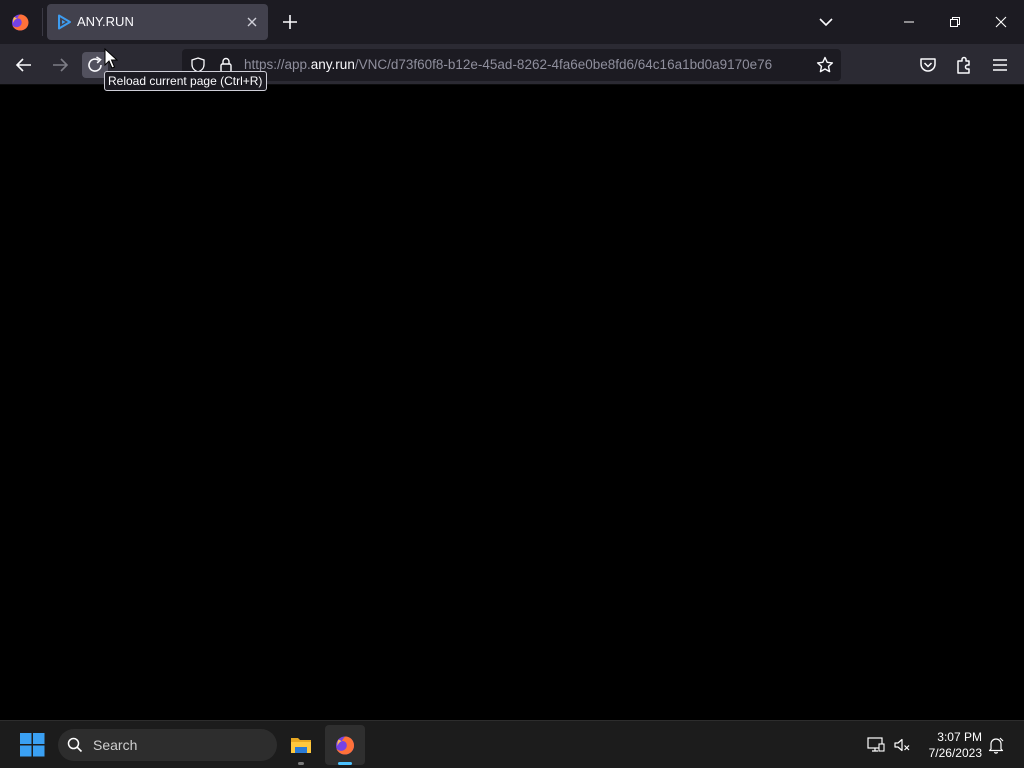  I want to click on volume-muted-icon, so click(902, 745).